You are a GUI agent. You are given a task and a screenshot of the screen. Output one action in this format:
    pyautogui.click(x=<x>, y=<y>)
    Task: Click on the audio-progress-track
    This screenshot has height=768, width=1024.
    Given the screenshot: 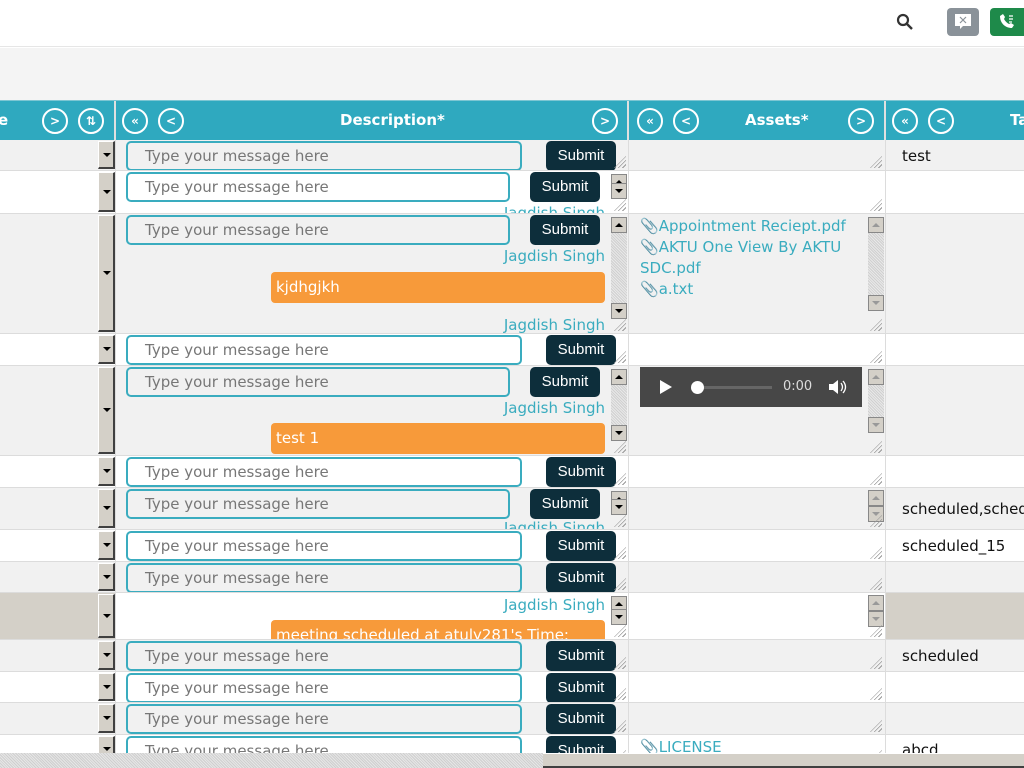 What is the action you would take?
    pyautogui.click(x=732, y=387)
    